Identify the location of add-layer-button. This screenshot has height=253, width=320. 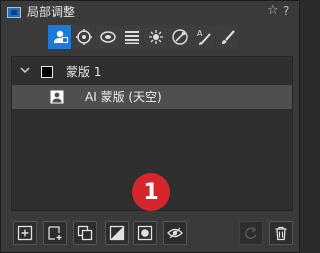
(55, 233).